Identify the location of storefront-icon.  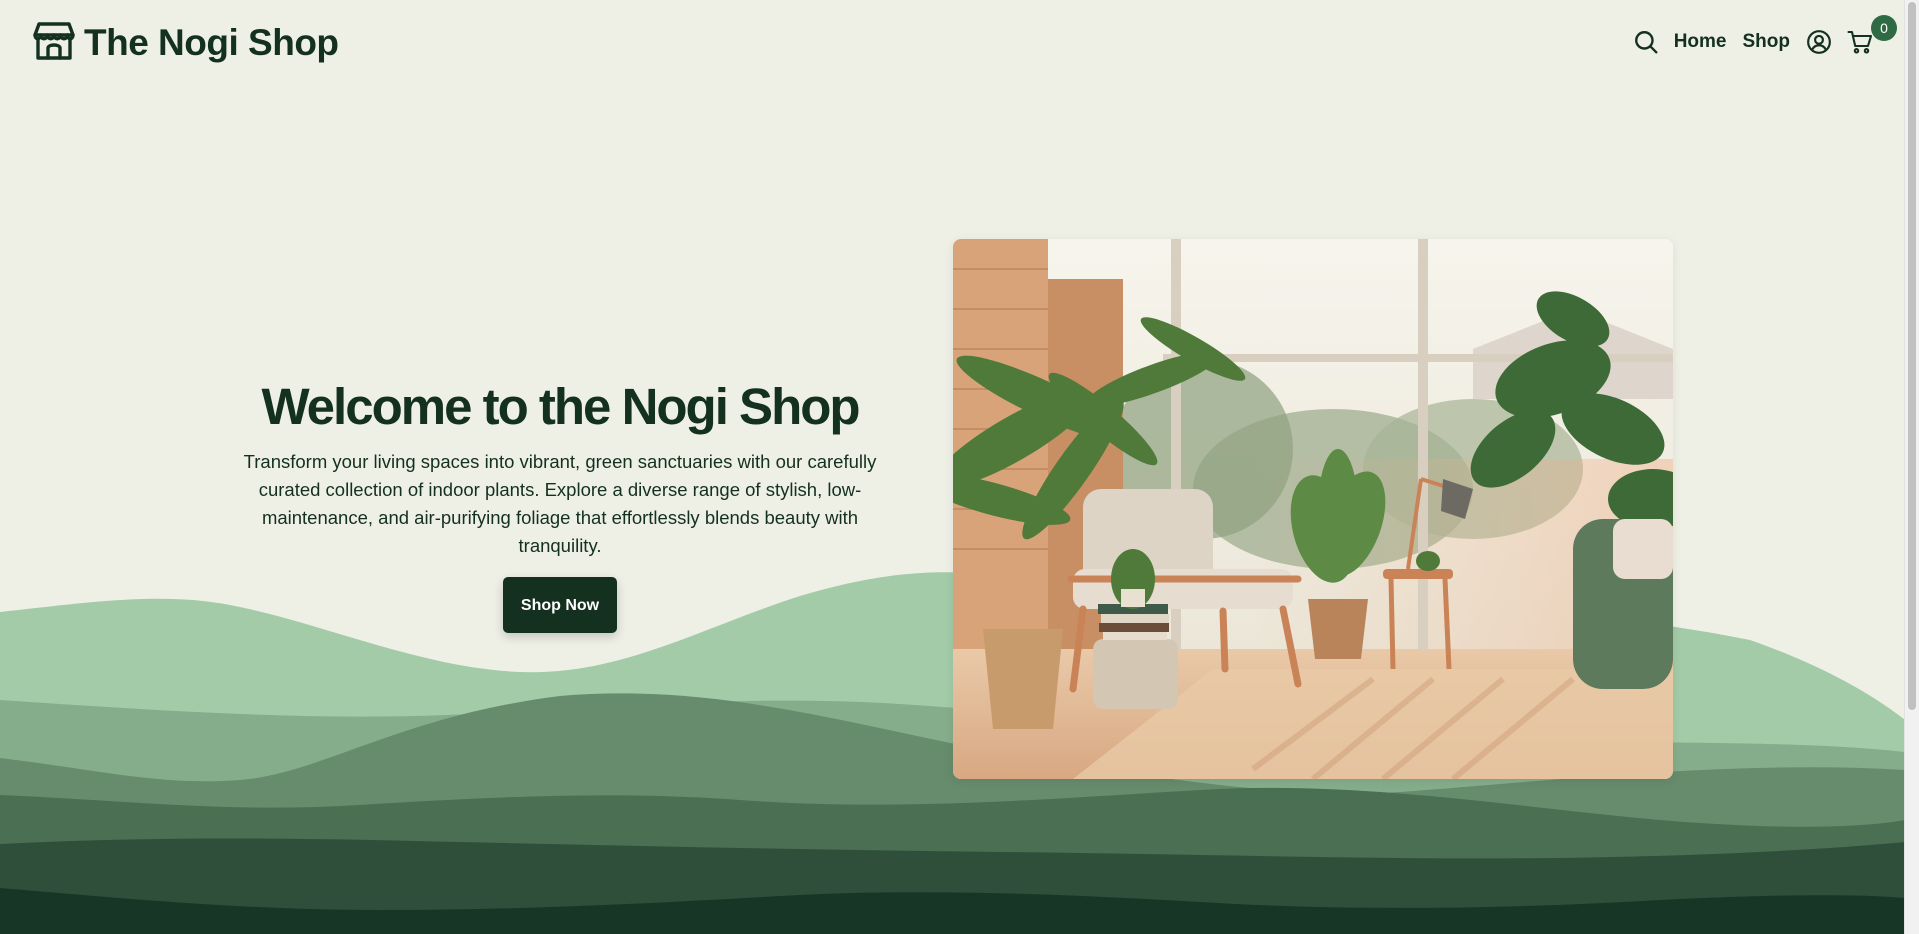
(54, 42).